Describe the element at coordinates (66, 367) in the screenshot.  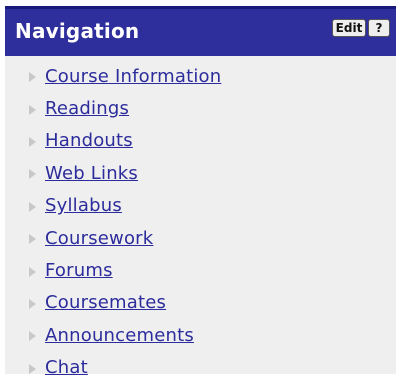
I see `nav-link-chat: Chat` at that location.